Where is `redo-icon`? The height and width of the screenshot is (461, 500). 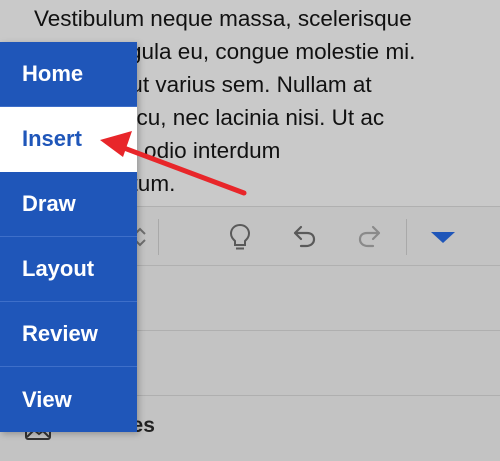 redo-icon is located at coordinates (370, 237).